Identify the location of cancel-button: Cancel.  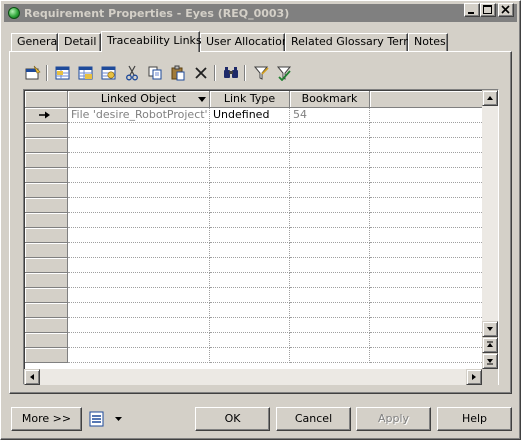
(313, 419).